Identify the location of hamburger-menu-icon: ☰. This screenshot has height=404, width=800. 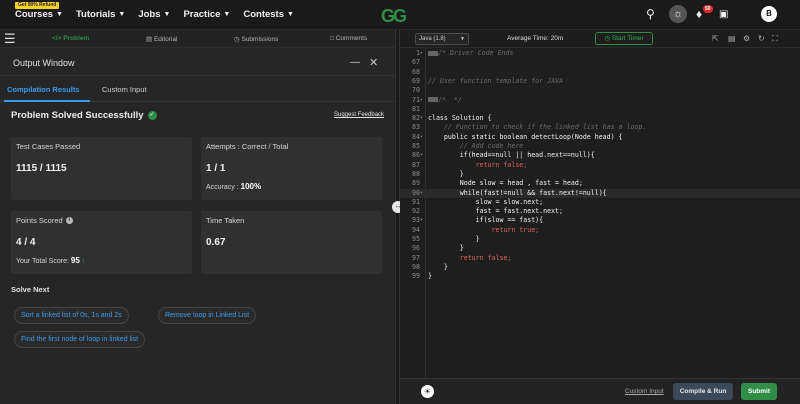
(10, 38).